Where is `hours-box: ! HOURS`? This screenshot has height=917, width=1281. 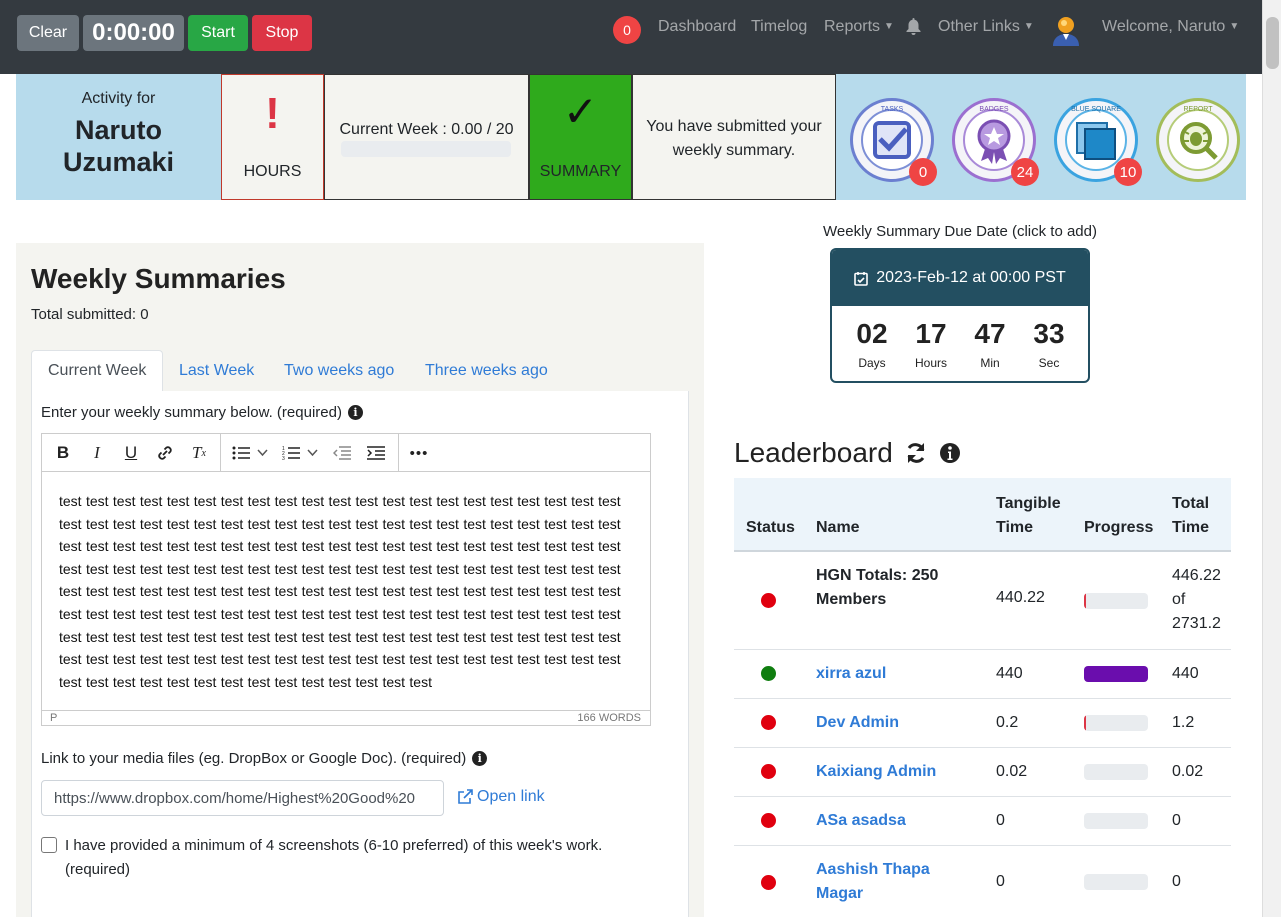 hours-box: ! HOURS is located at coordinates (272, 137).